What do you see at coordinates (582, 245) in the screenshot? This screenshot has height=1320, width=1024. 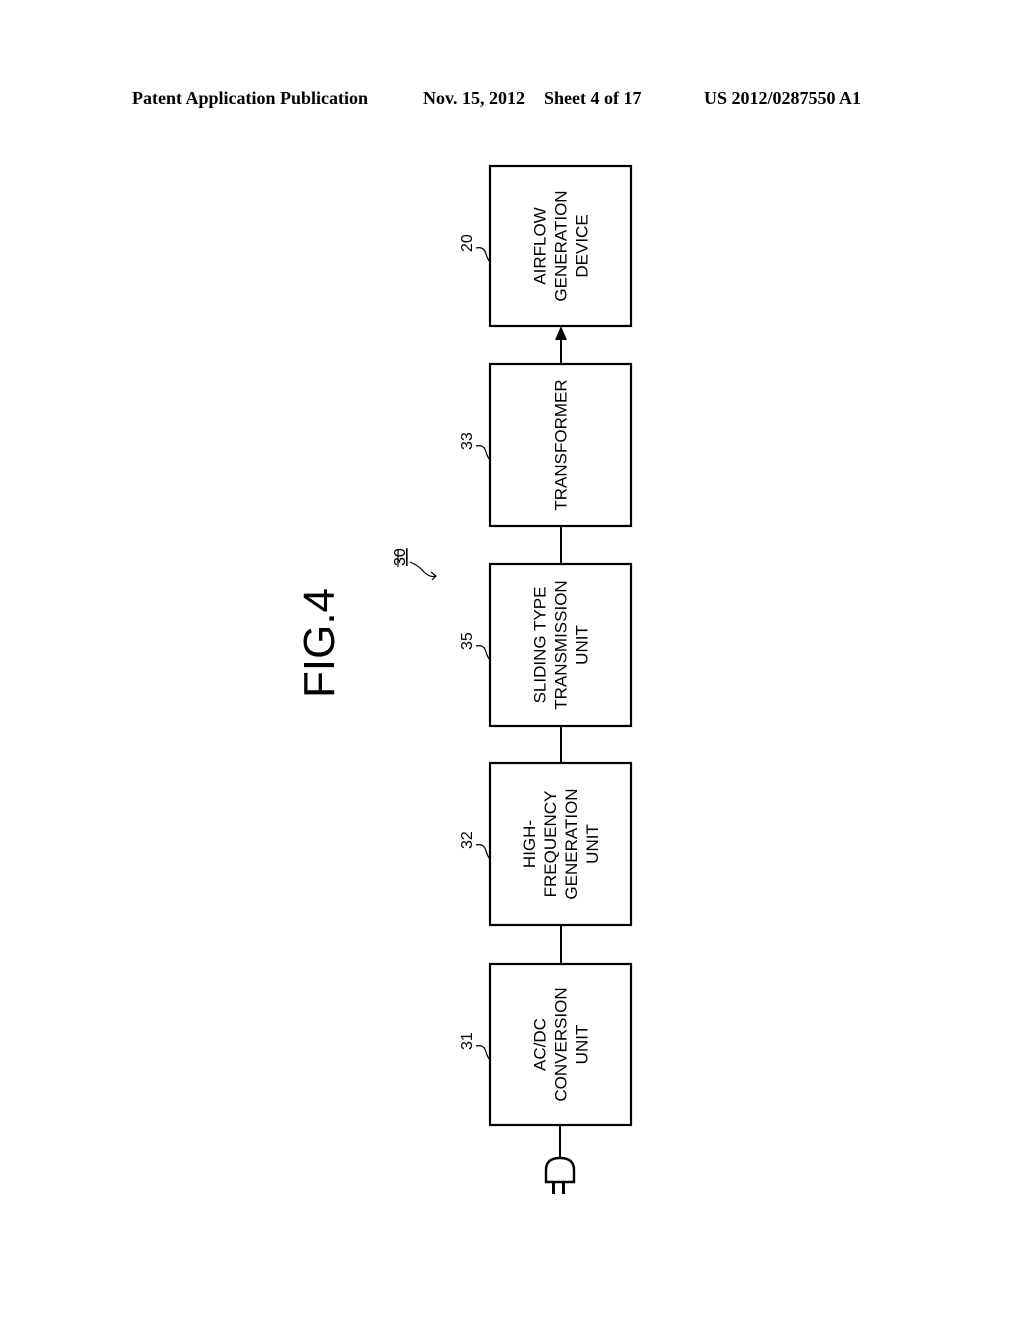 I see `block-label-line: DEVICE` at bounding box center [582, 245].